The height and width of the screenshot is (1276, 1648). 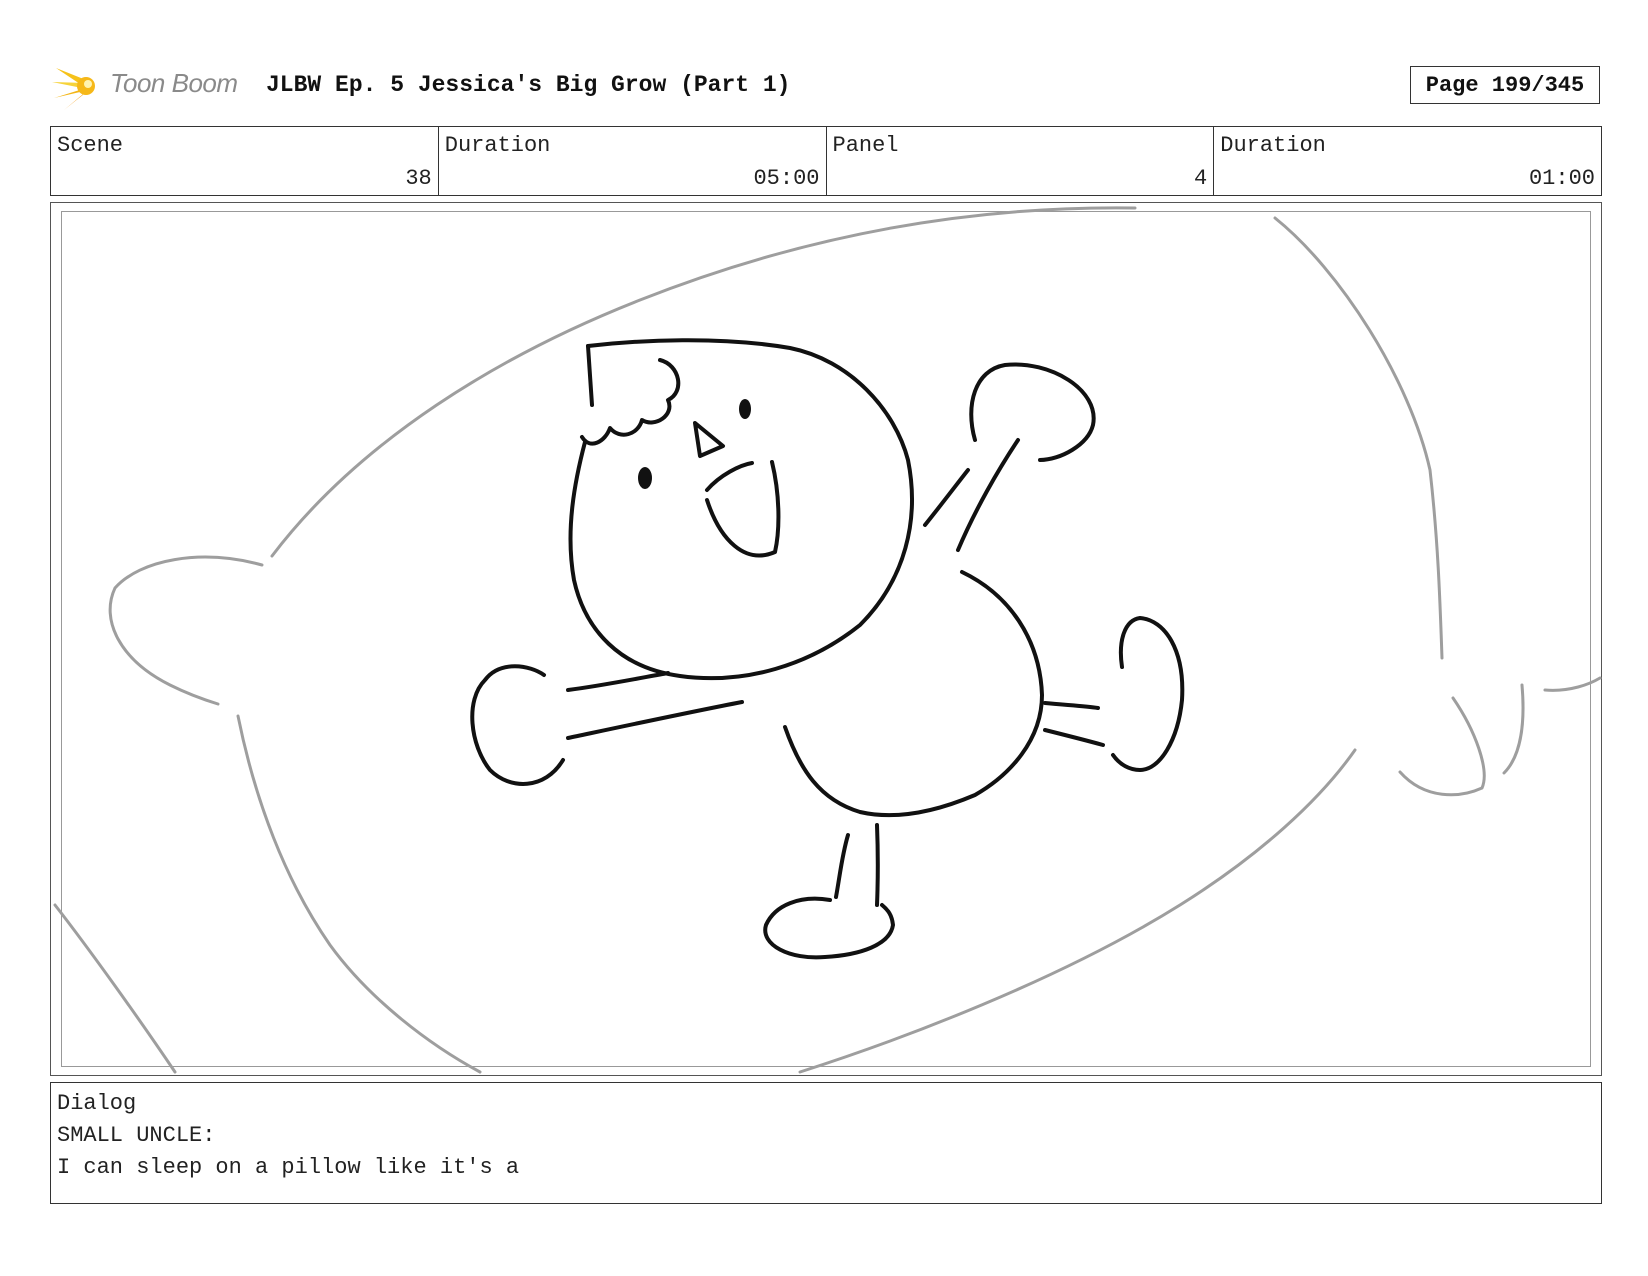 I want to click on logo-text: Toon Boom, so click(x=174, y=83).